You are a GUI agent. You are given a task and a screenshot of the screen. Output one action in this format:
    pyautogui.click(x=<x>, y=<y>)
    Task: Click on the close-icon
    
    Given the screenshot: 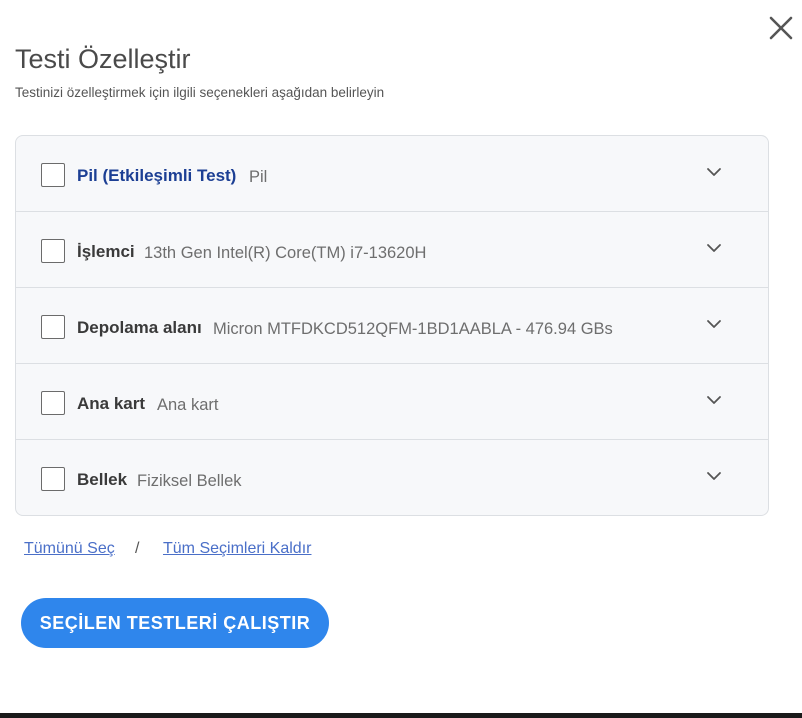 What is the action you would take?
    pyautogui.click(x=781, y=28)
    